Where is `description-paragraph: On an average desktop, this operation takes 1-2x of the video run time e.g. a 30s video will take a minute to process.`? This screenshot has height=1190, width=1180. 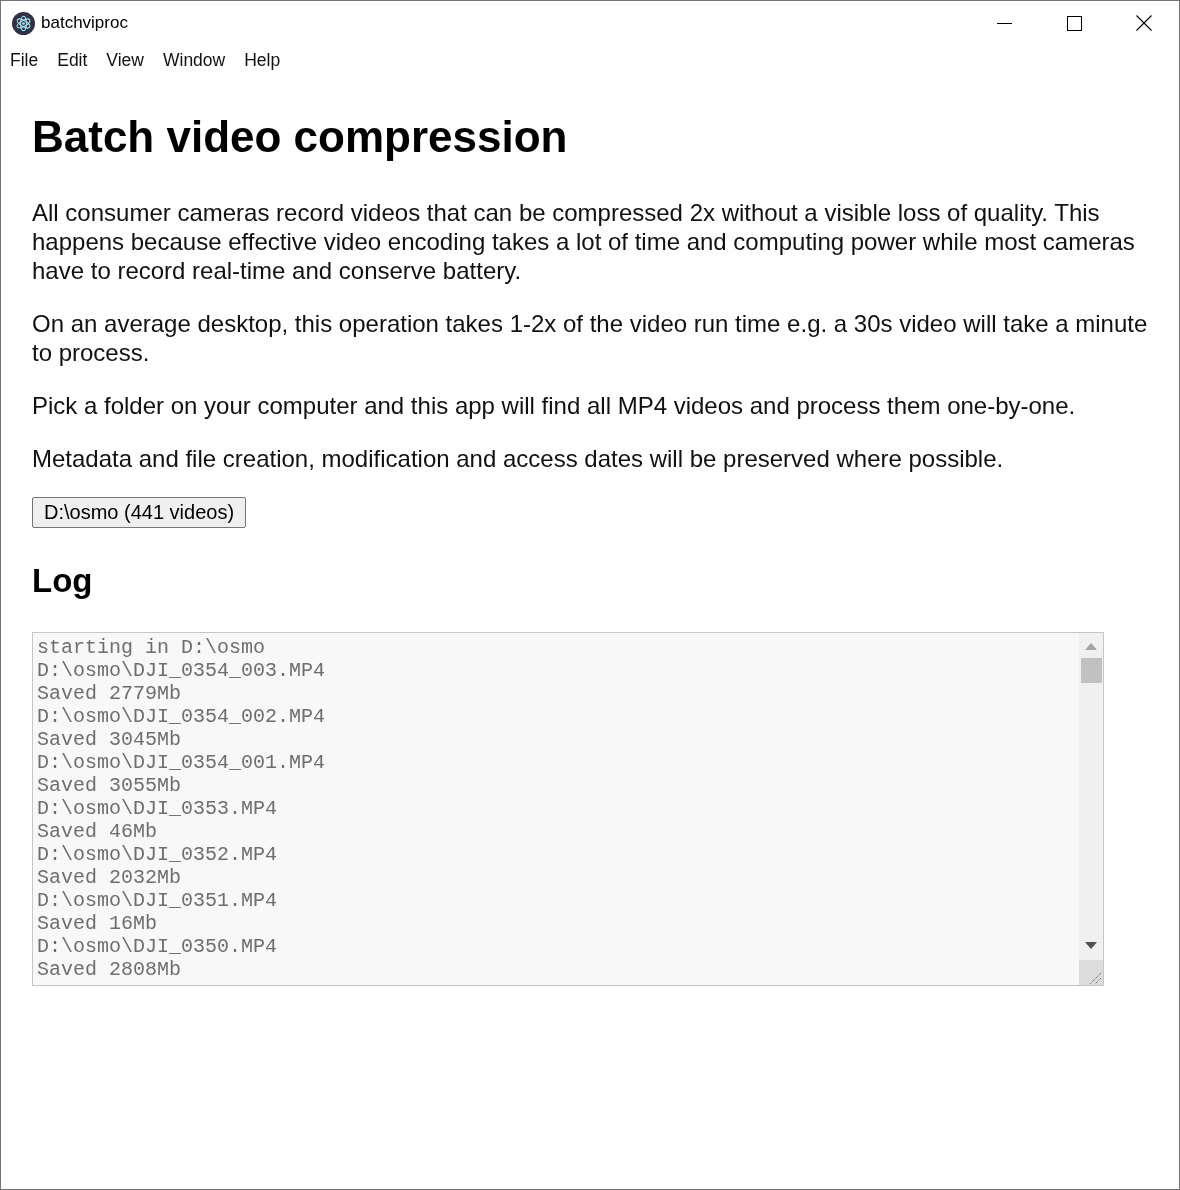
description-paragraph: On an average desktop, this operation takes 1-2x of the video run time e.g. a 30s video will take a minute to process. is located at coordinates (590, 338).